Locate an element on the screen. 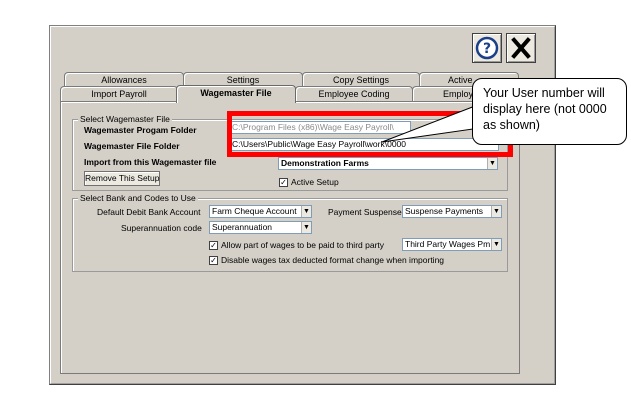 The width and height of the screenshot is (631, 399). superannuation-value: Superannuation is located at coordinates (242, 227).